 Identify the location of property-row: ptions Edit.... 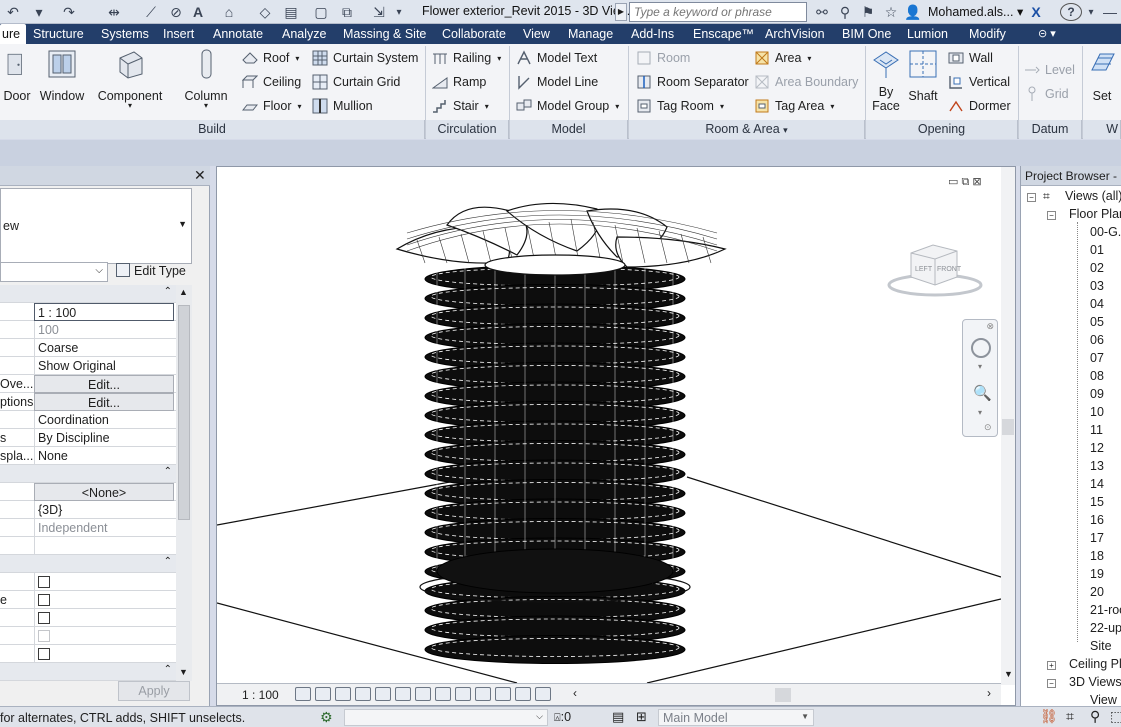
(88, 402).